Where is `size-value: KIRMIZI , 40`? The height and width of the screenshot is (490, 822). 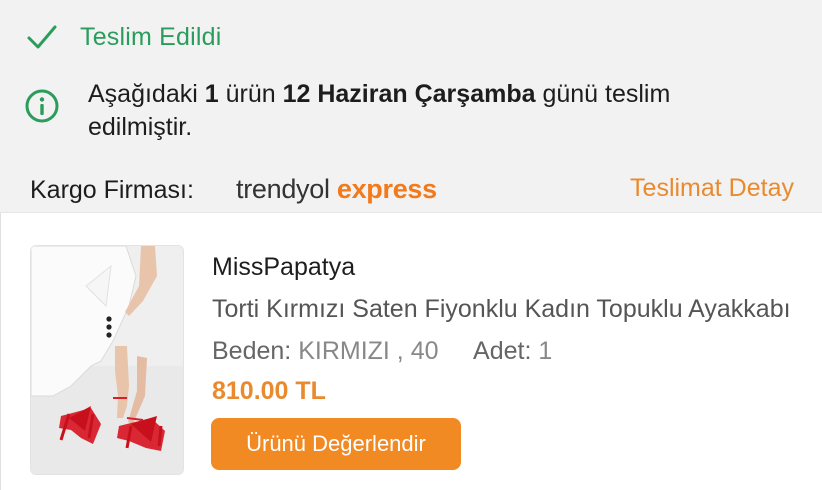
size-value: KIRMIZI , 40 is located at coordinates (368, 351).